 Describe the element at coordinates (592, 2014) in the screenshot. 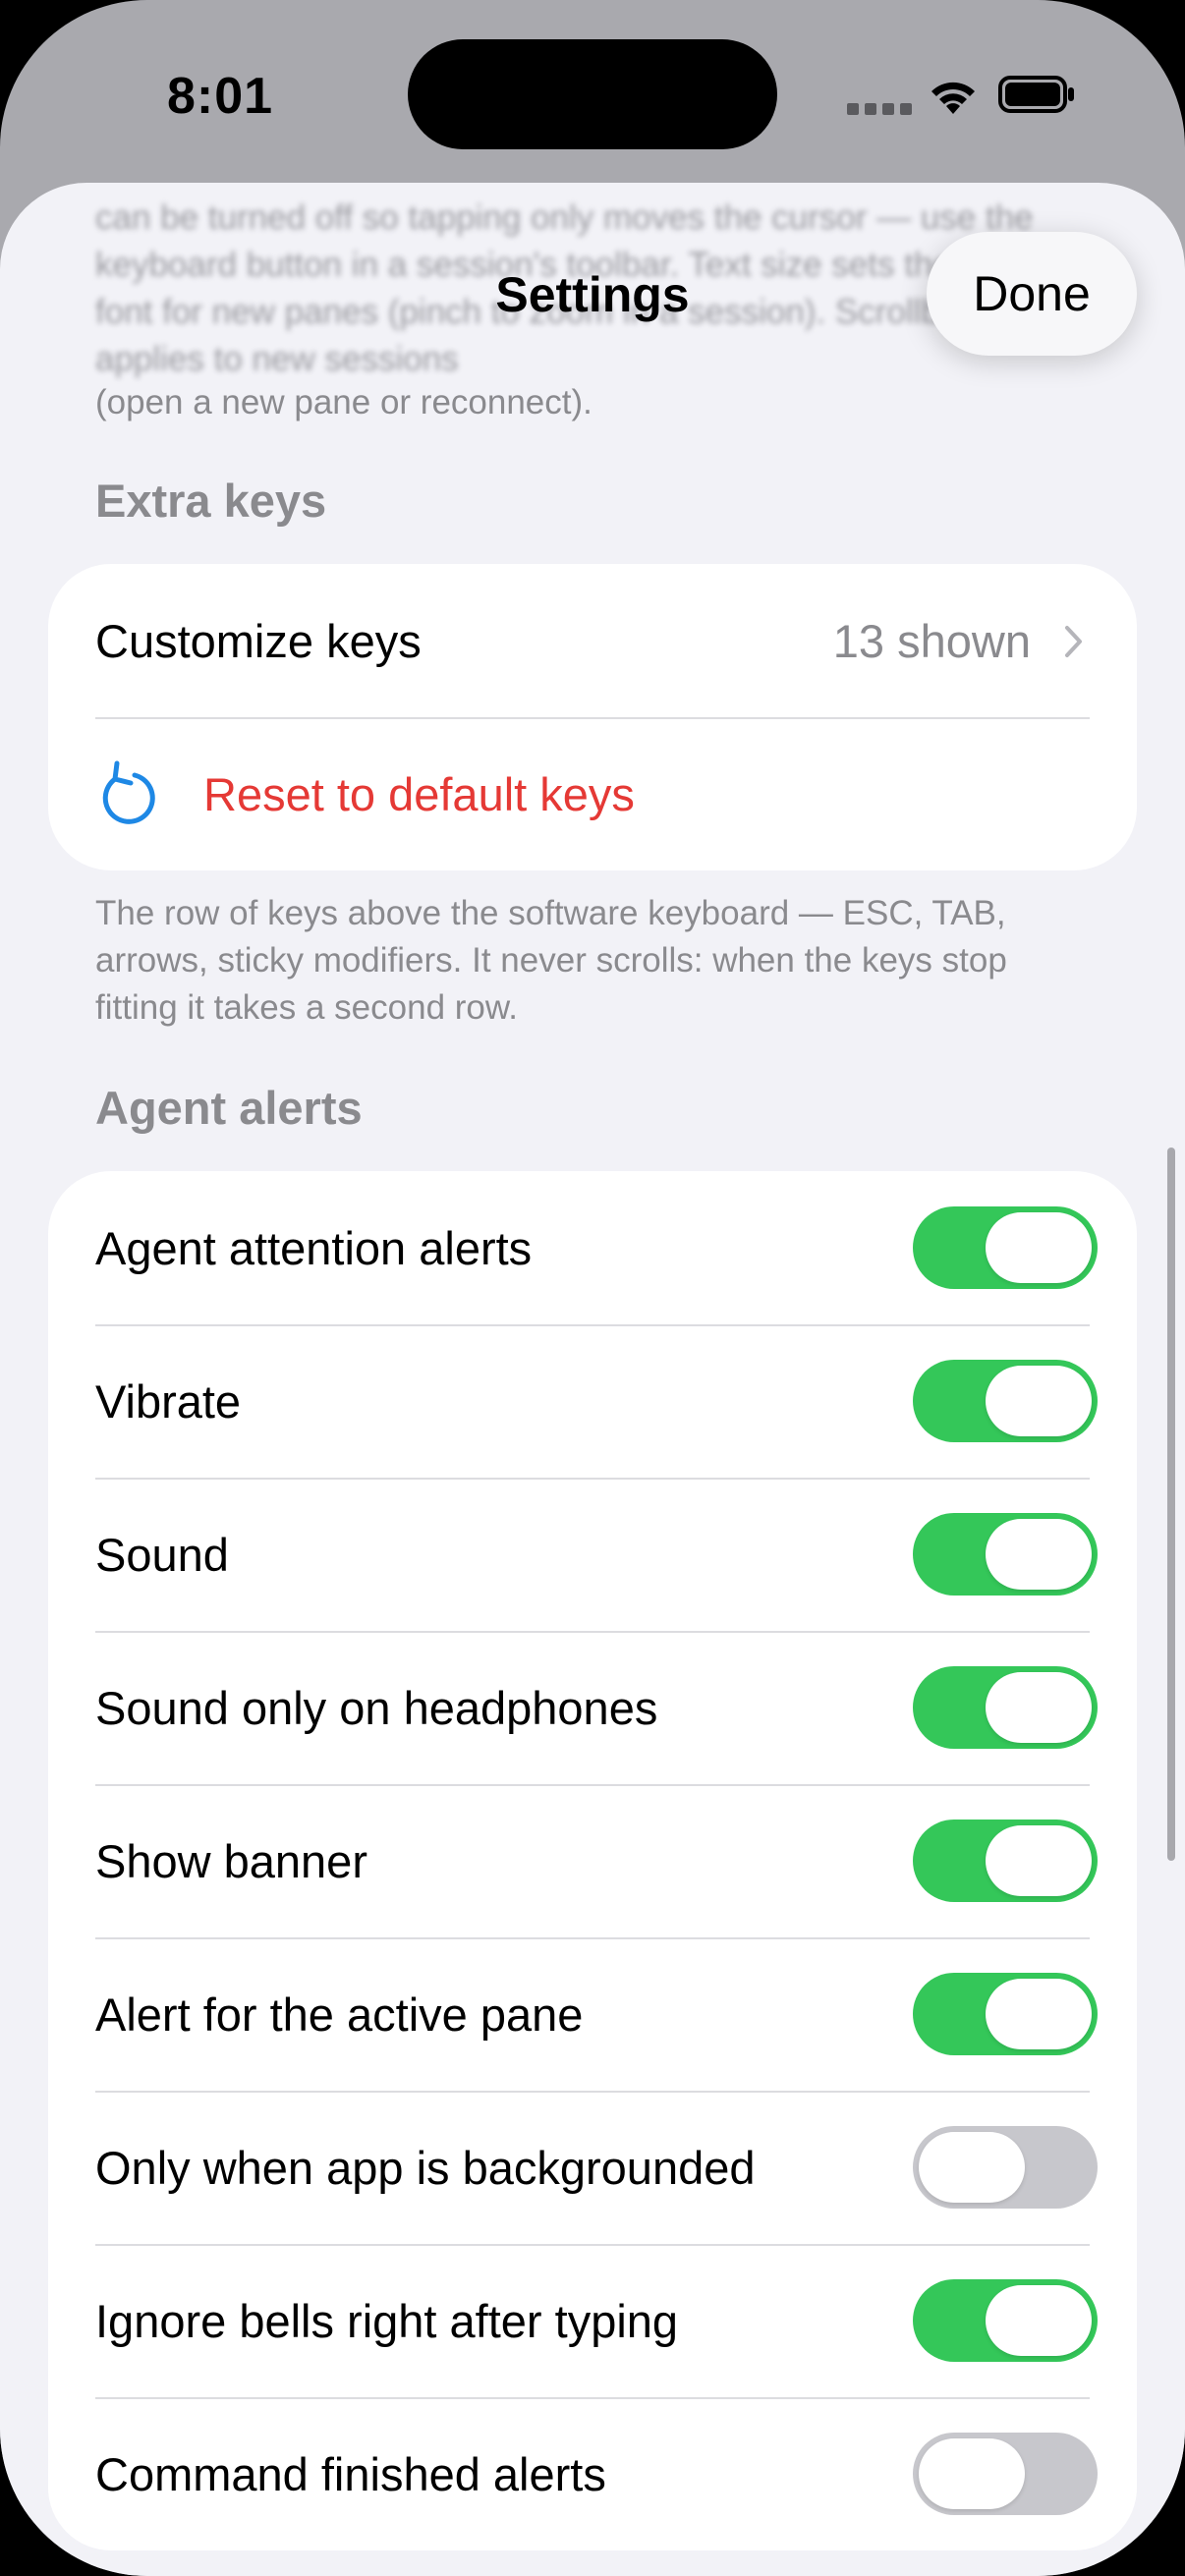

I see `toggle-row: Alert for the active pane` at that location.